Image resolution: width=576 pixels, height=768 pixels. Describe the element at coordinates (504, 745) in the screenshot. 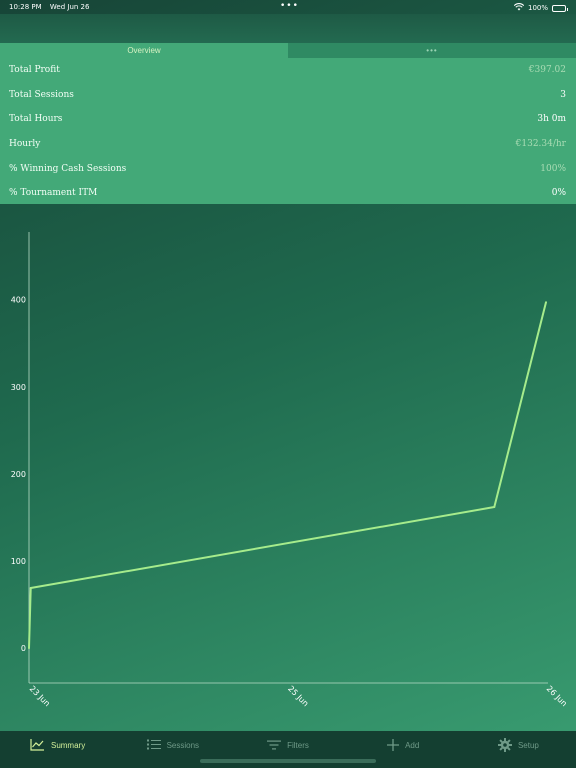

I see `gear-icon` at that location.